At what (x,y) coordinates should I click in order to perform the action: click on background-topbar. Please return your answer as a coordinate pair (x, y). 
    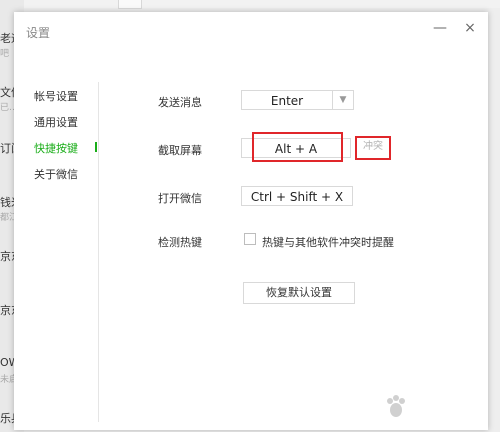
    Looking at the image, I should click on (250, 4).